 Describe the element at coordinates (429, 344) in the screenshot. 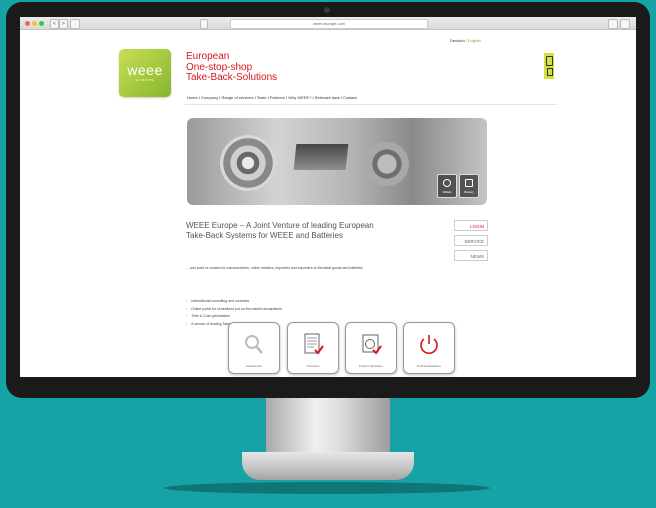

I see `power-icon` at that location.